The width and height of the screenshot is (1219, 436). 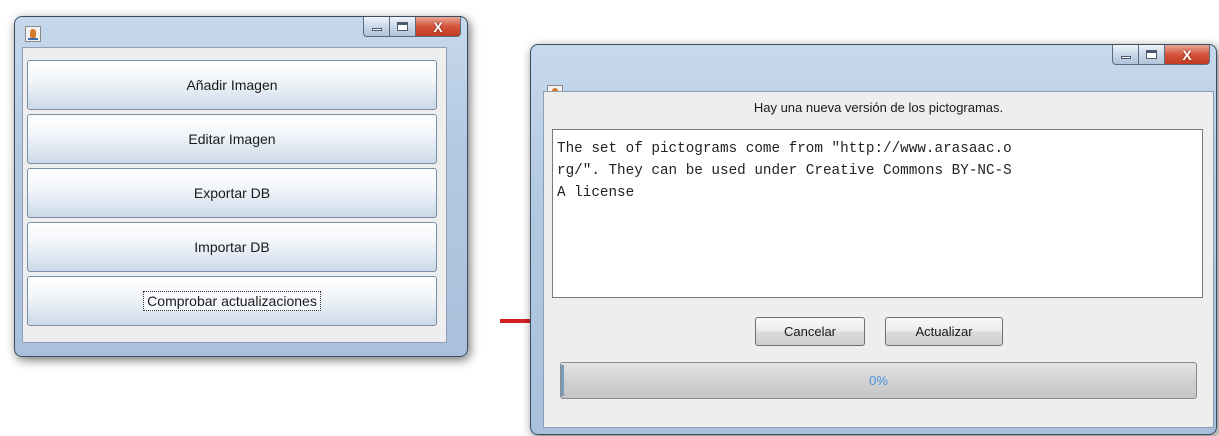 I want to click on edit-image-button: Editar Imagen, so click(x=232, y=139).